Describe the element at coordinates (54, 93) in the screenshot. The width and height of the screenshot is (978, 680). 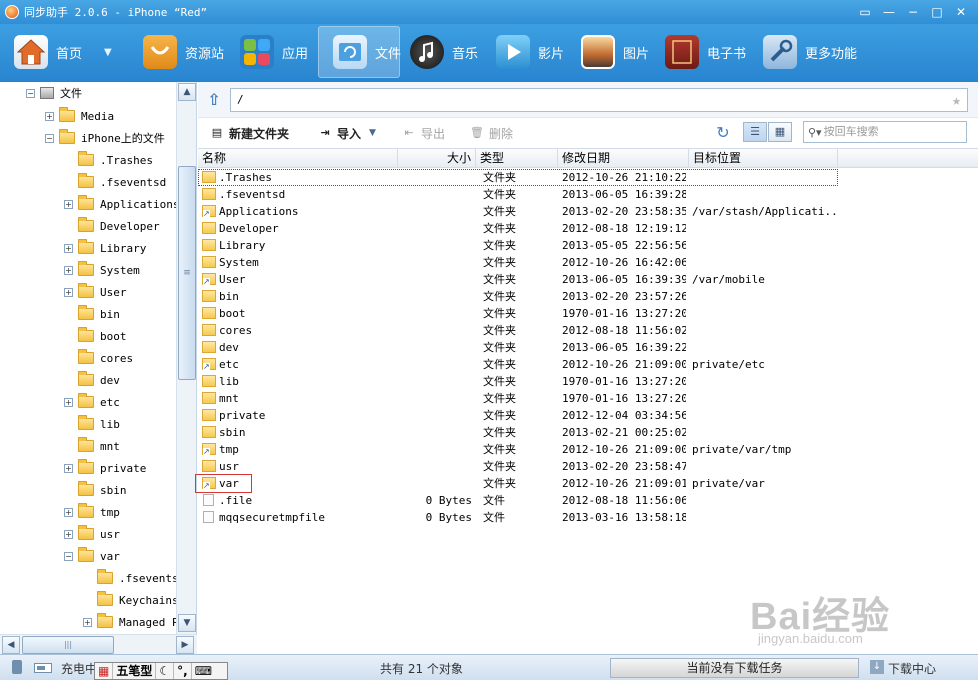
I see `tree-node-root: − 文件` at that location.